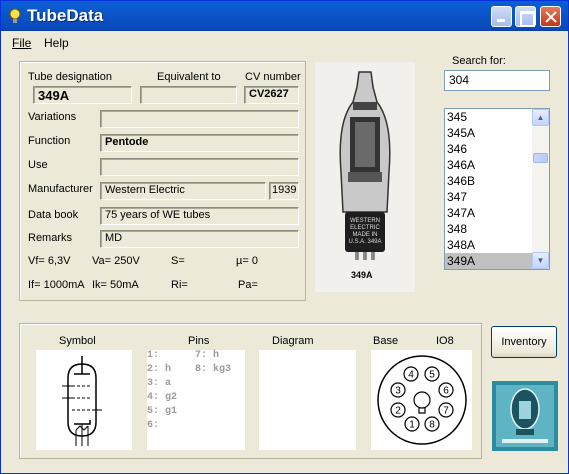 The height and width of the screenshot is (474, 569). What do you see at coordinates (525, 16) in the screenshot?
I see `maximize-button` at bounding box center [525, 16].